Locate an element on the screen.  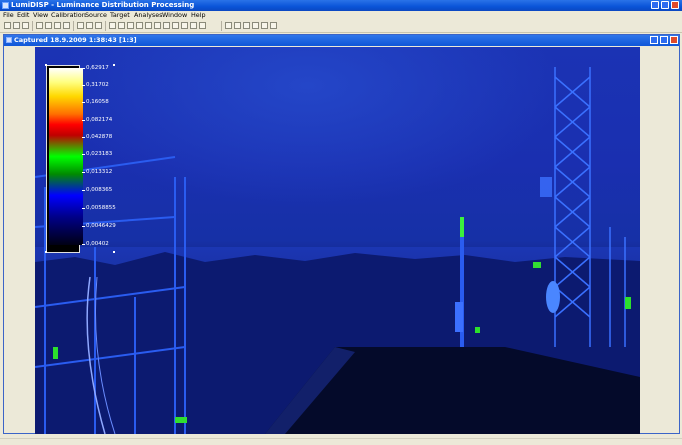
legend-label: 0,013312 is located at coordinates (99, 172).